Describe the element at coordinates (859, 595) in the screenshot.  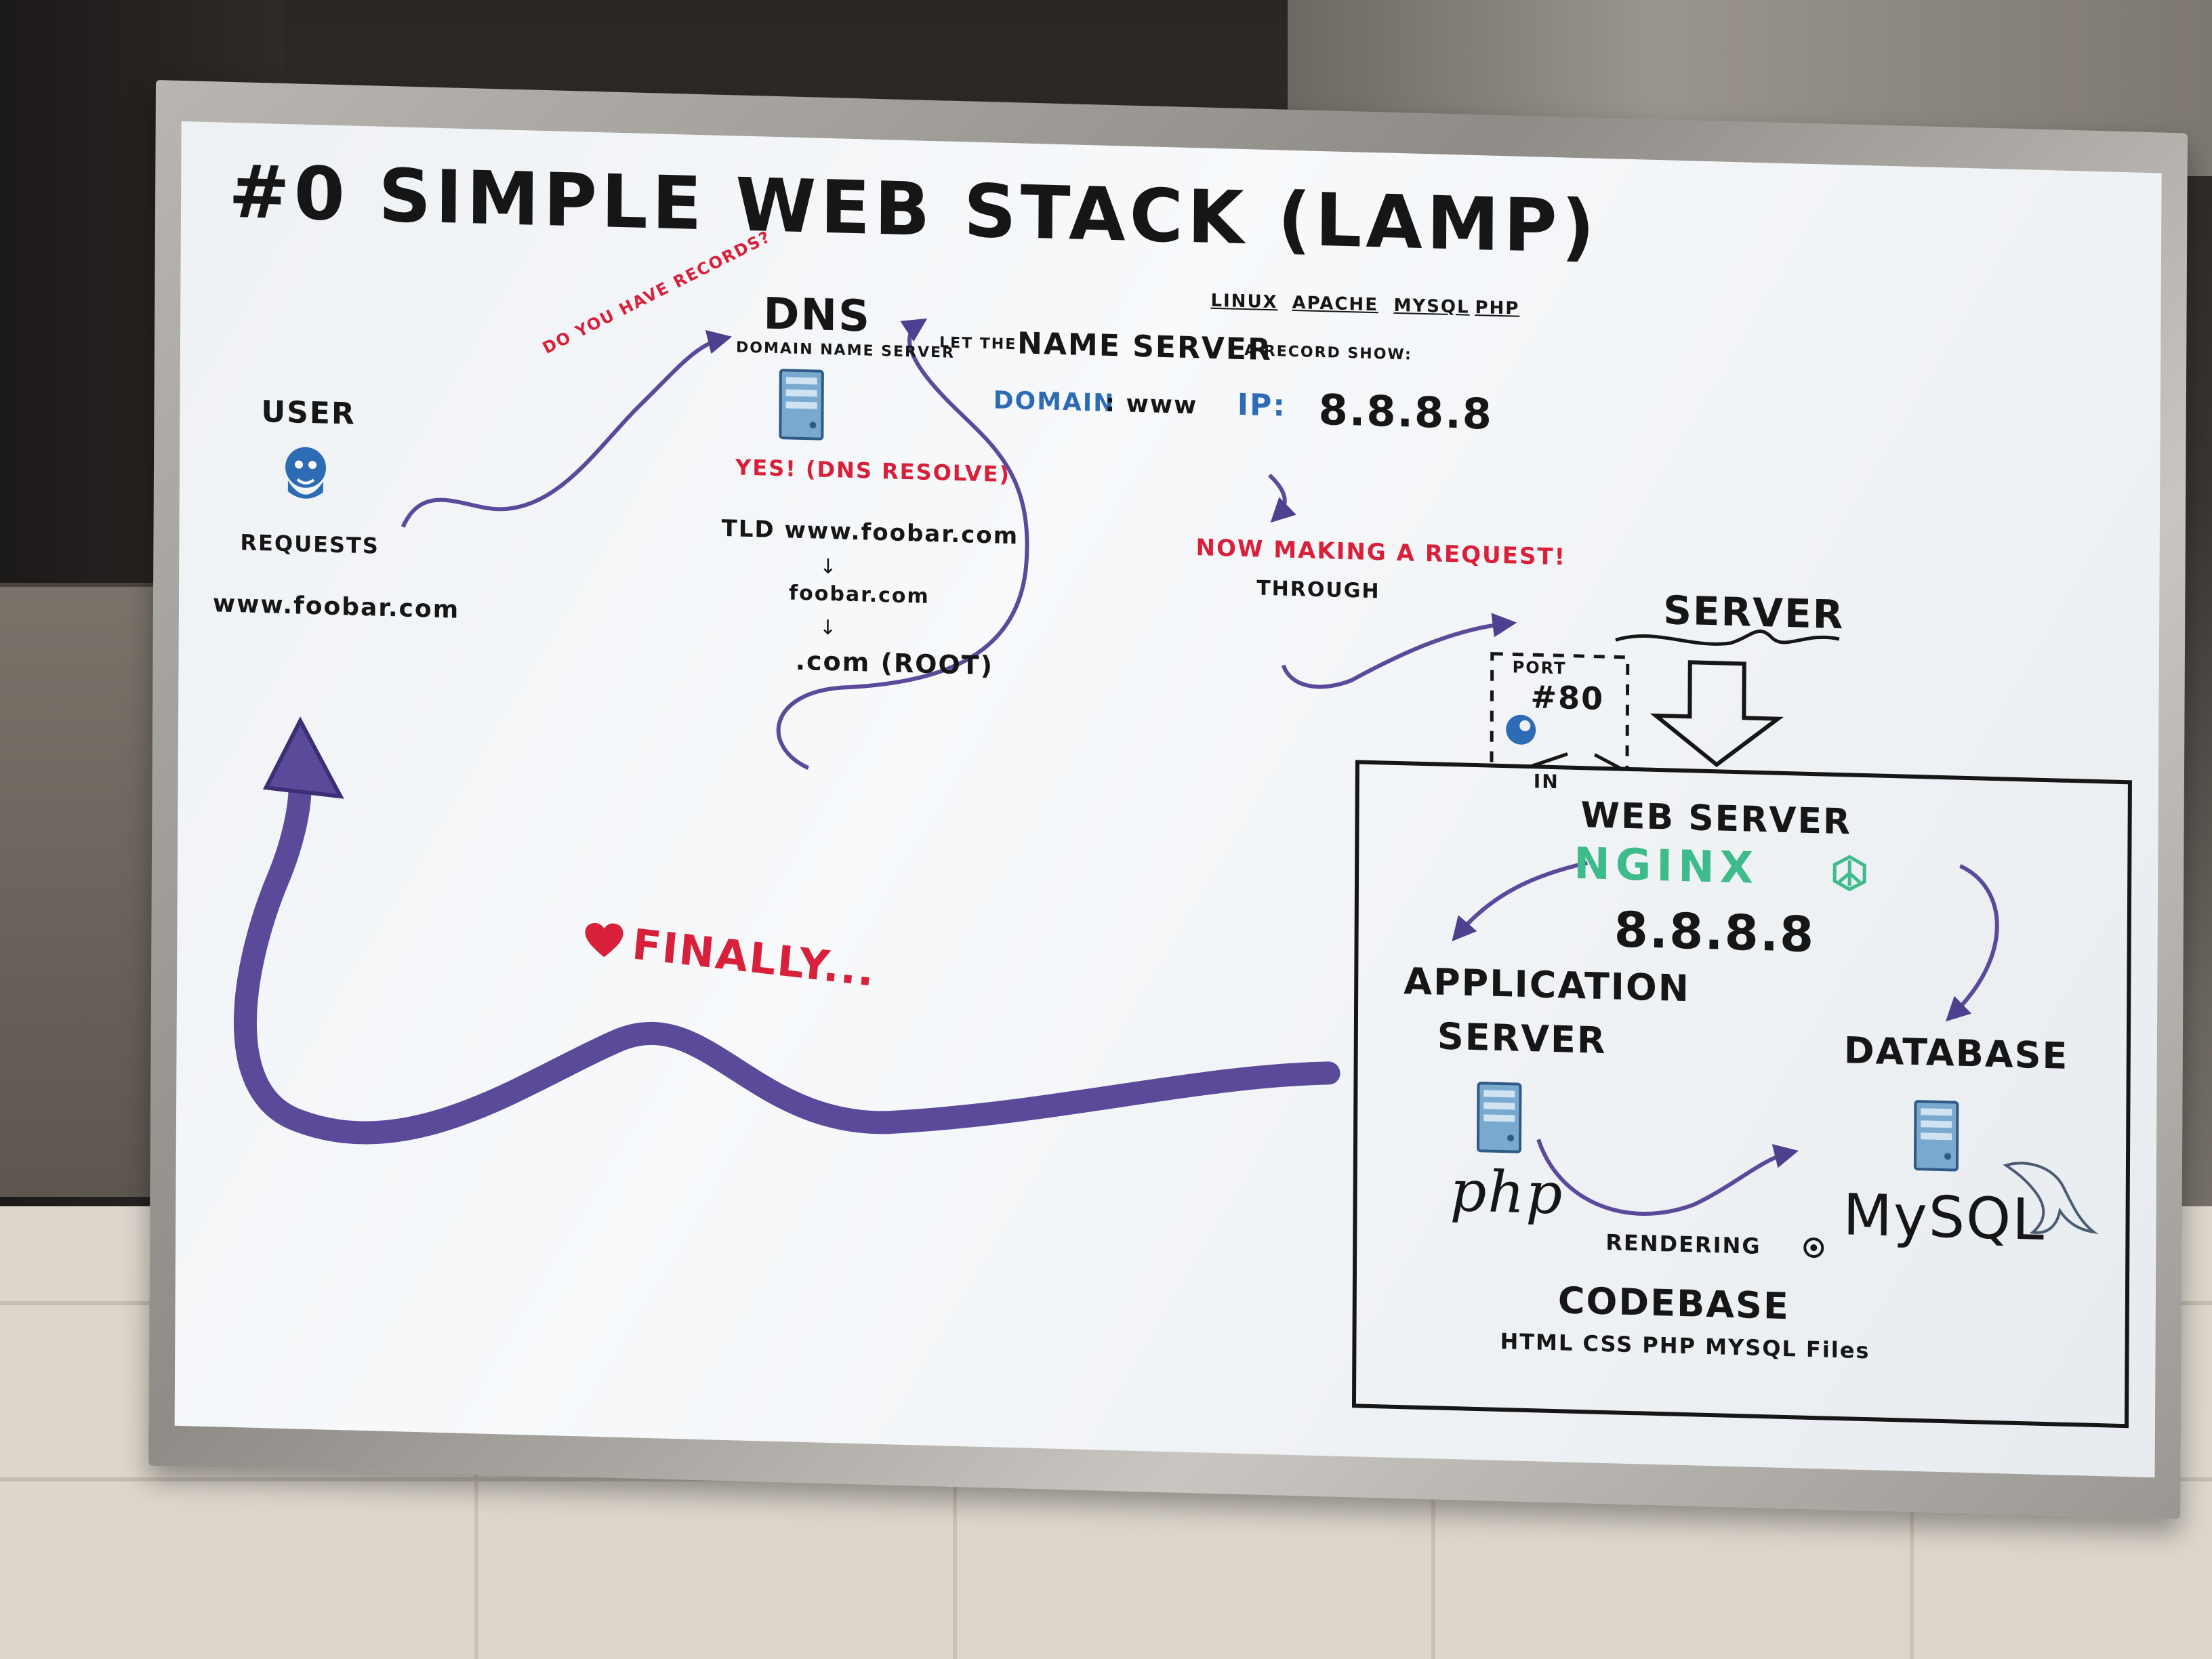
I see `dns-step2: foobar.com` at that location.